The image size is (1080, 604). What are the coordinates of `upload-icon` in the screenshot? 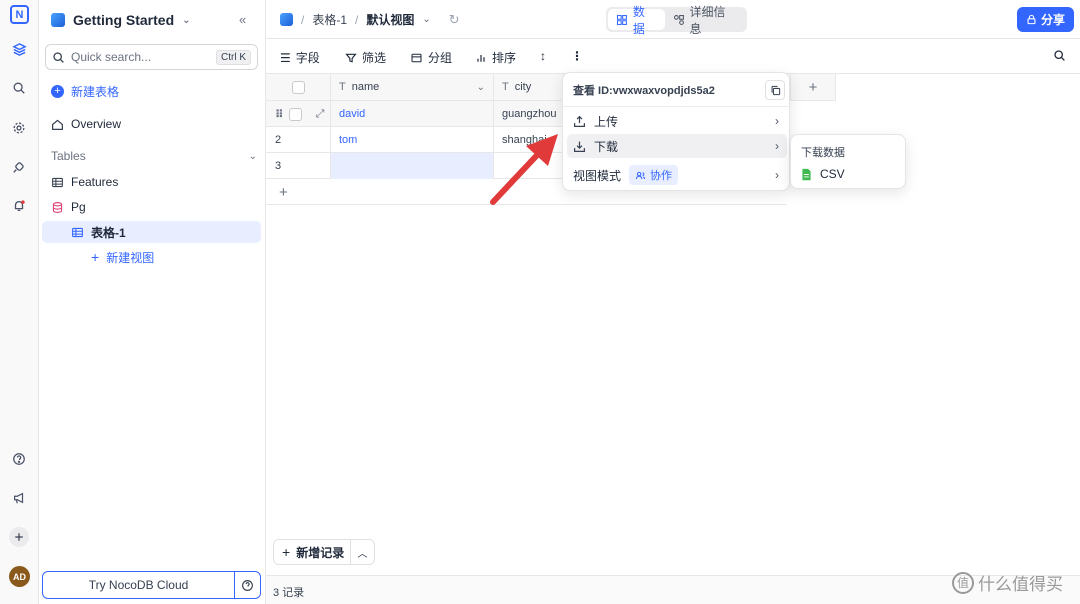 It's located at (579, 121).